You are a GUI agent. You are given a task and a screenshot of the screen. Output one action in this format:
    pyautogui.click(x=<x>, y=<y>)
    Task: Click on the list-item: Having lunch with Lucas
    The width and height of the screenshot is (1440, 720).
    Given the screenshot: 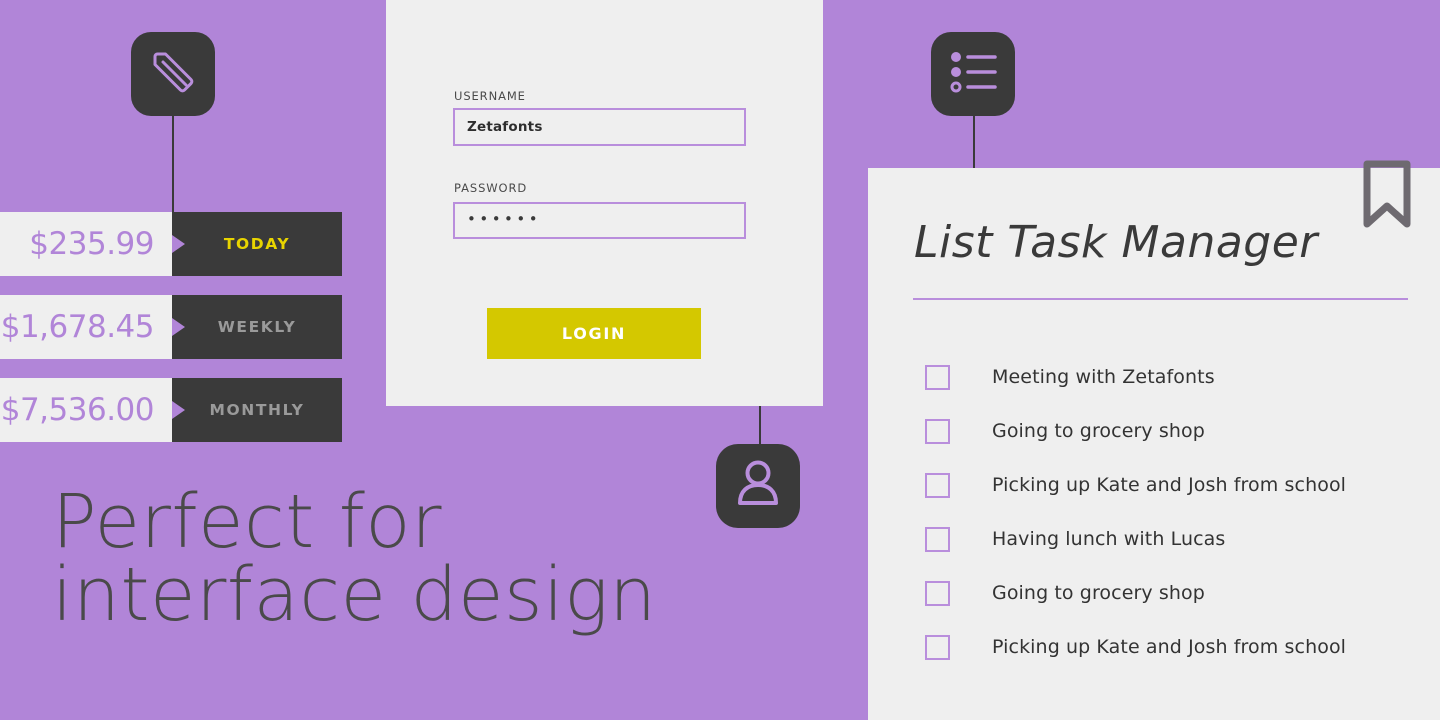 What is the action you would take?
    pyautogui.click(x=1175, y=539)
    